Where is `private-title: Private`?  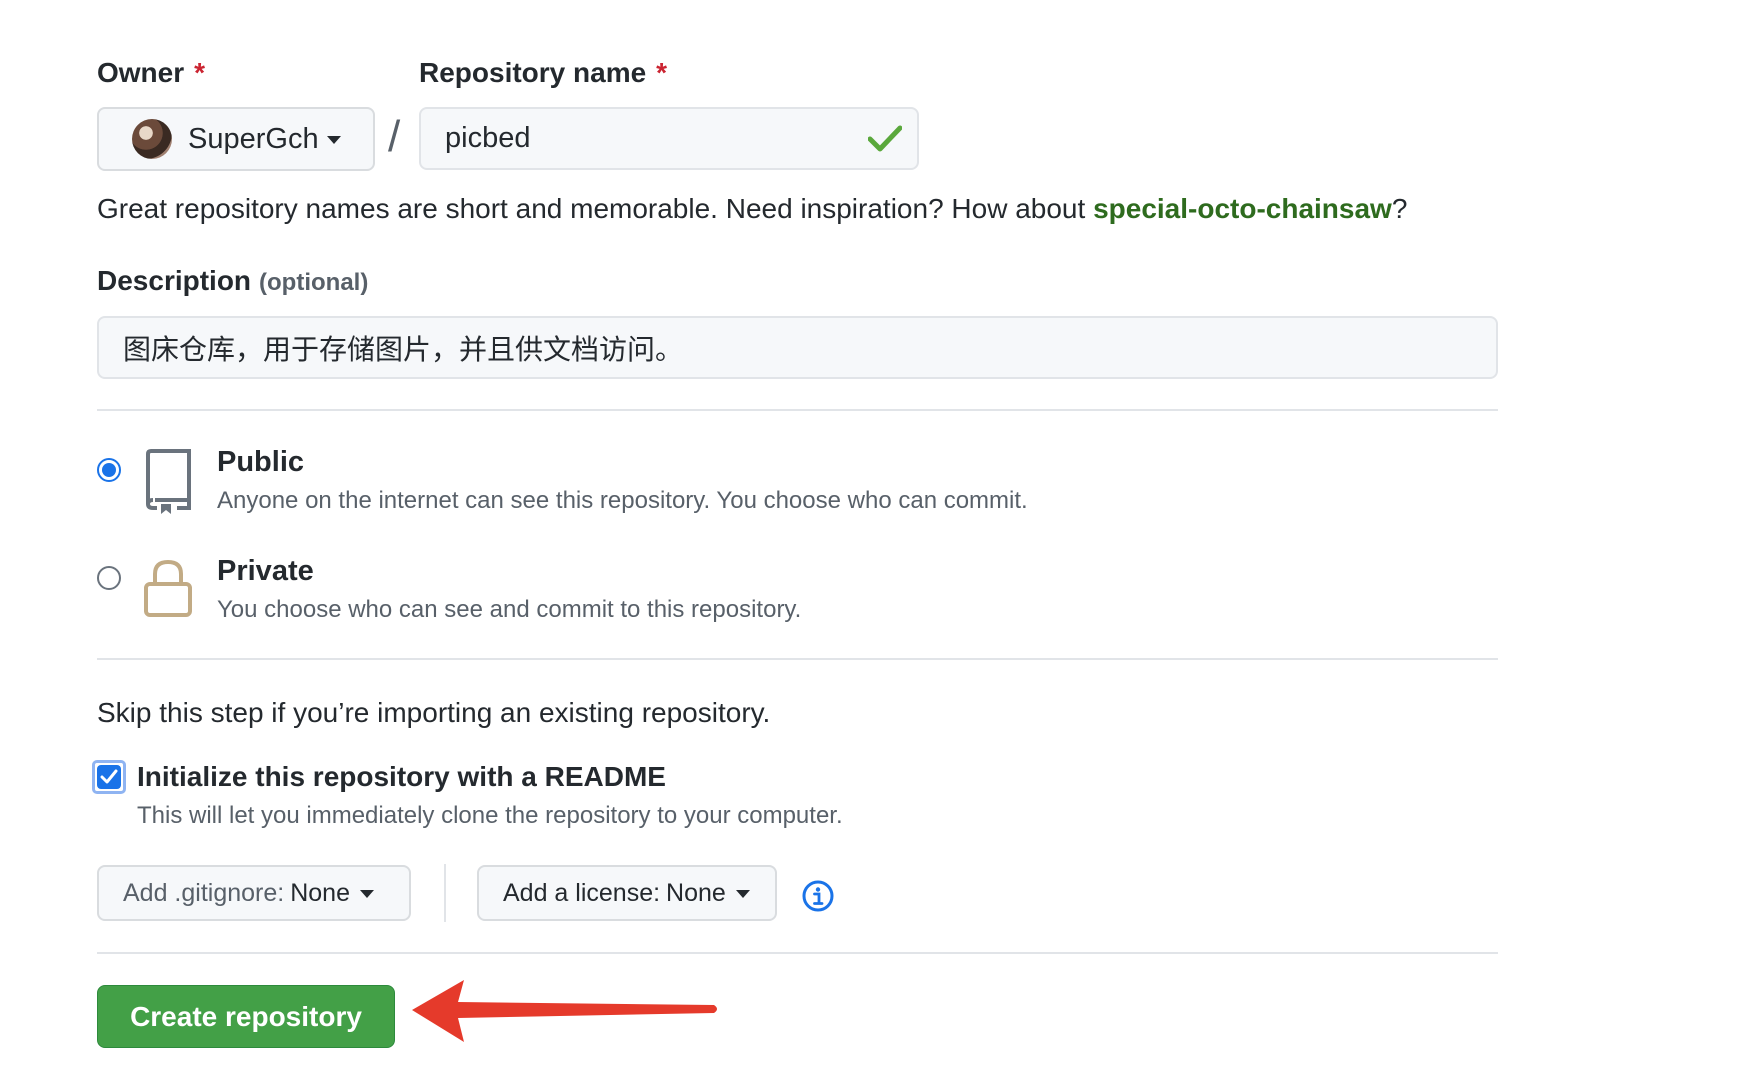 private-title: Private is located at coordinates (265, 571).